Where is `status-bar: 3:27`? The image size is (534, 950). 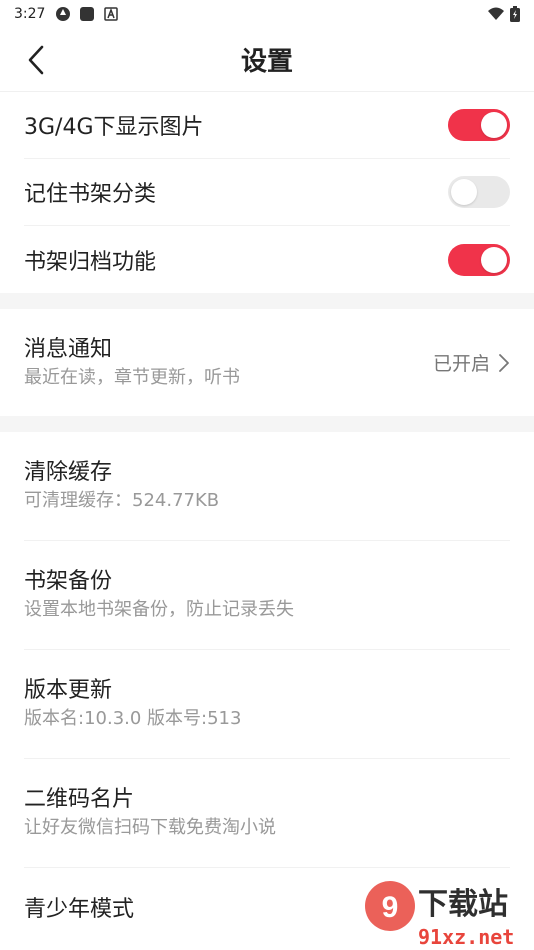 status-bar: 3:27 is located at coordinates (267, 14).